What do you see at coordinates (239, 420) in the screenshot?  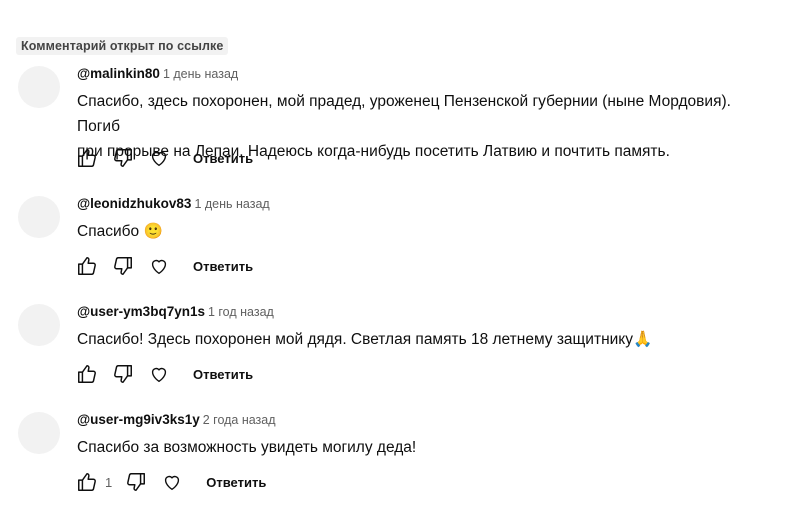 I see `comment-time: 2 года назад` at bounding box center [239, 420].